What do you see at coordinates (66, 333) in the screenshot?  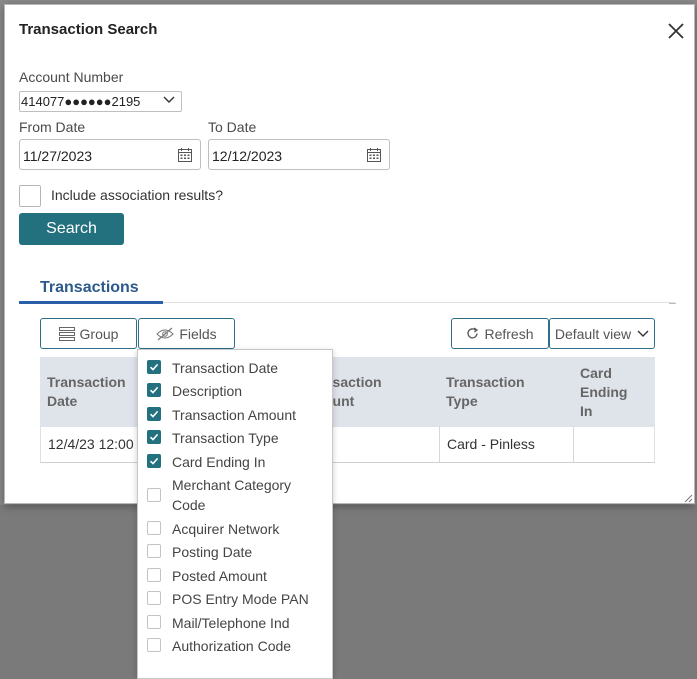 I see `group-icon` at bounding box center [66, 333].